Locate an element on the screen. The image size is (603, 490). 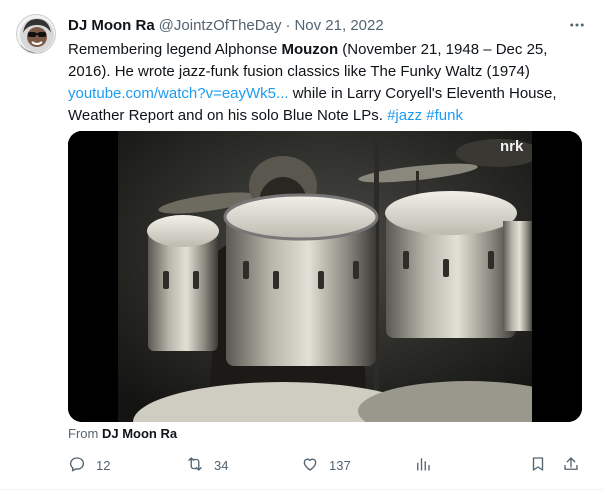
bookmark-button is located at coordinates (538, 465).